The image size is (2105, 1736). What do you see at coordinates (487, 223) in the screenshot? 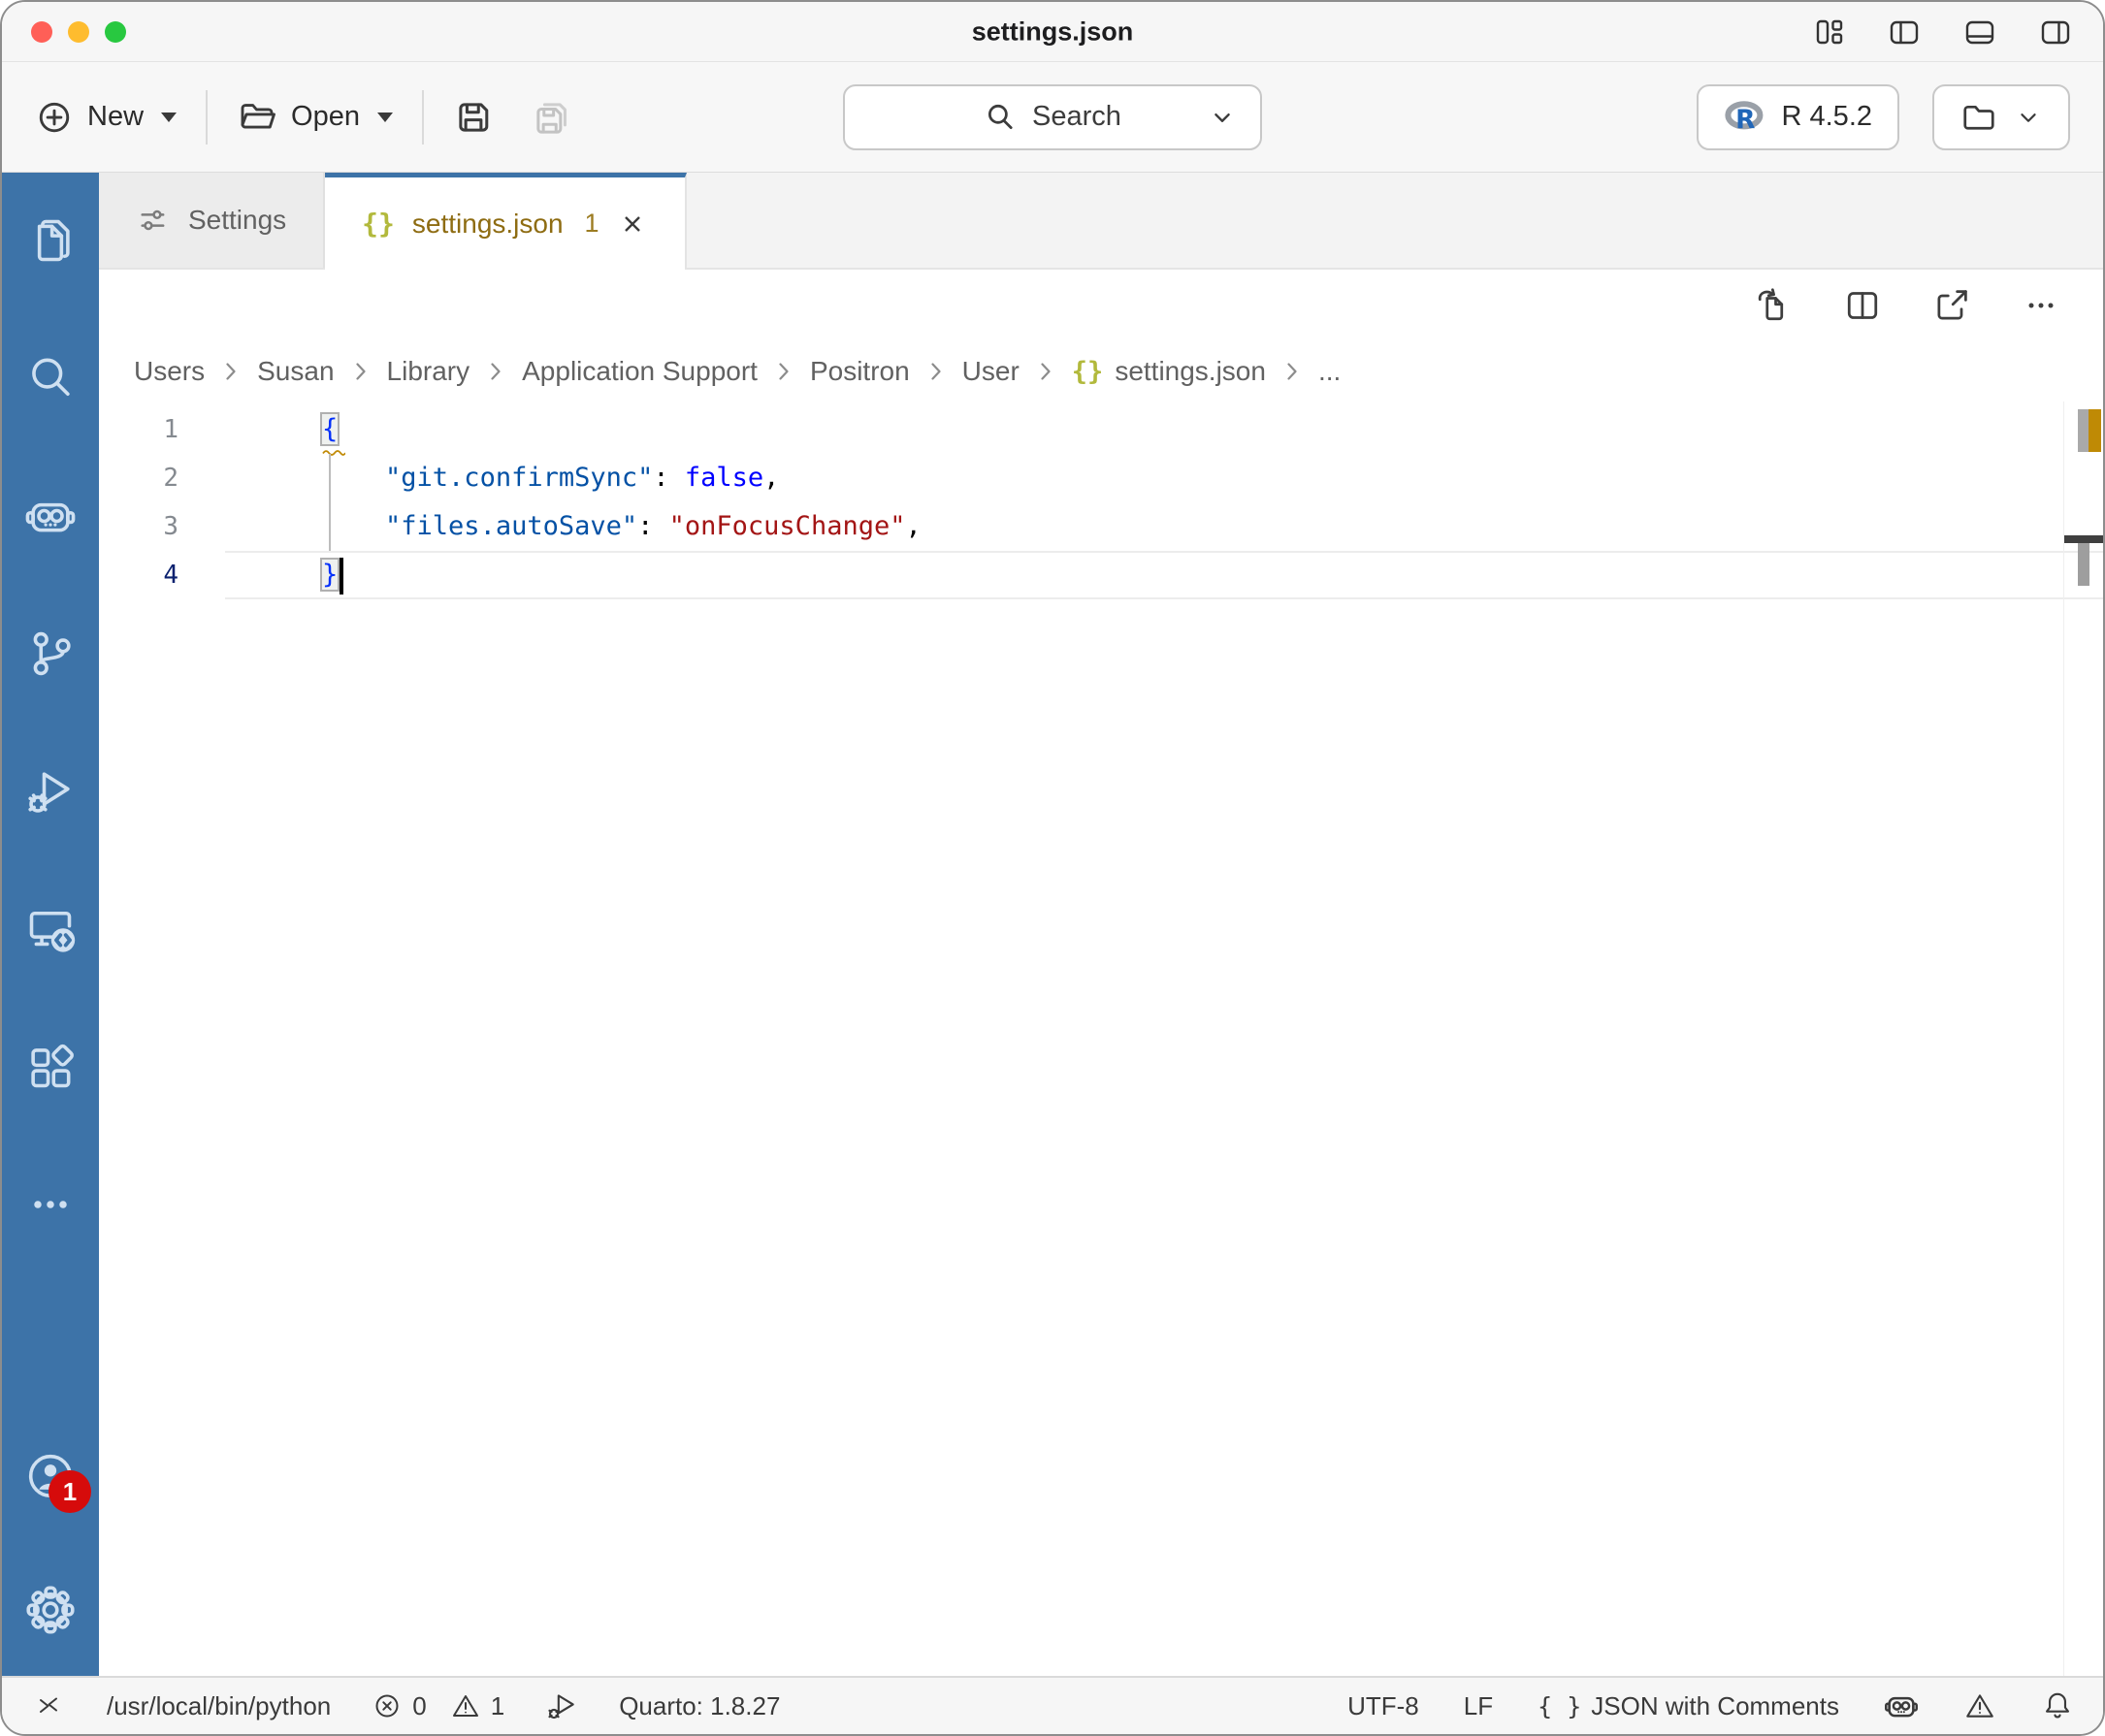
I see `tab-label: settings.json` at bounding box center [487, 223].